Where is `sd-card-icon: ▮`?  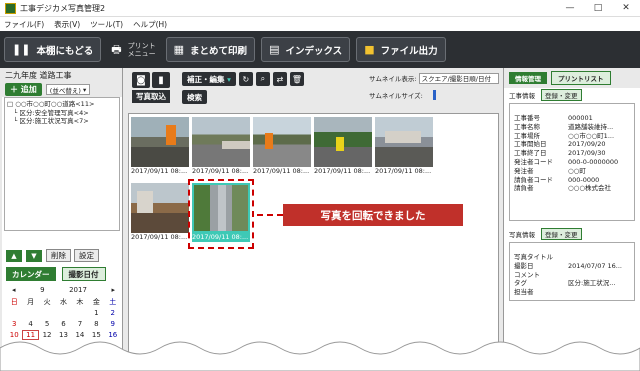
sd-card-icon: ▮ is located at coordinates (161, 80).